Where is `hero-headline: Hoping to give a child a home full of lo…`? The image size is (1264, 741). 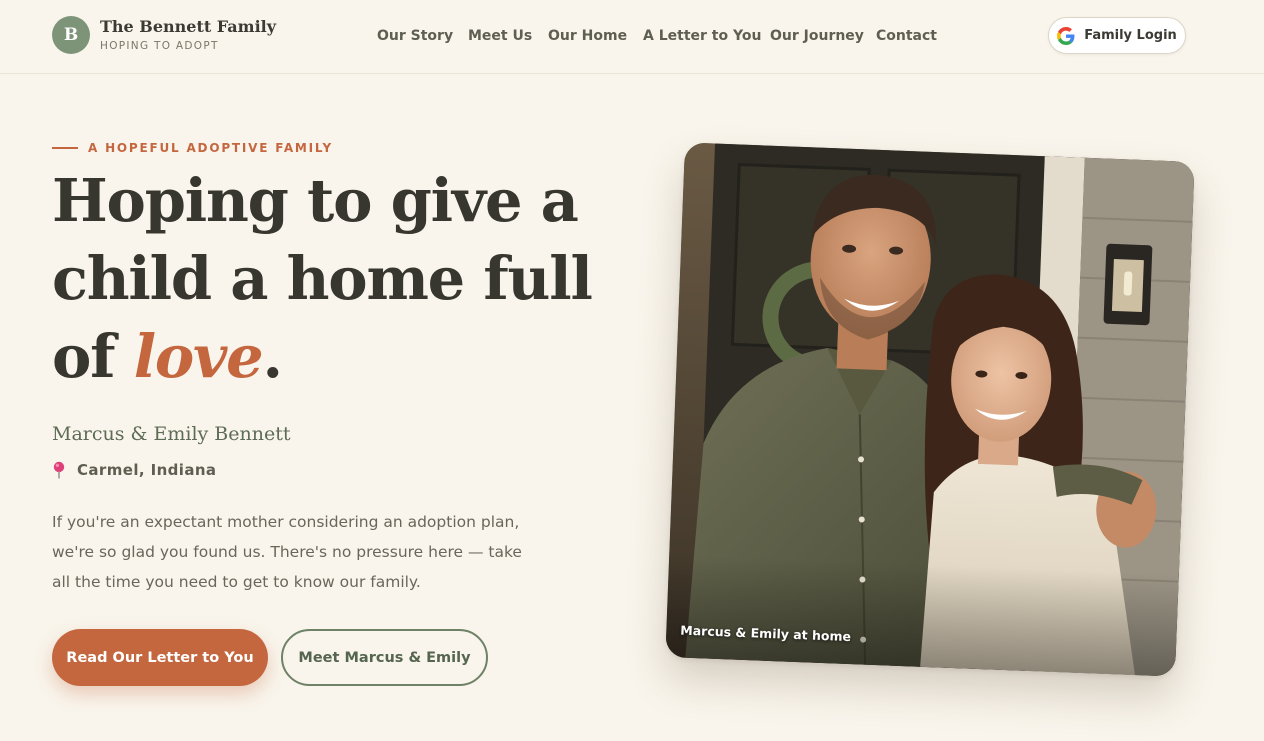 hero-headline: Hoping to give a child a home full of lo… is located at coordinates (347, 279).